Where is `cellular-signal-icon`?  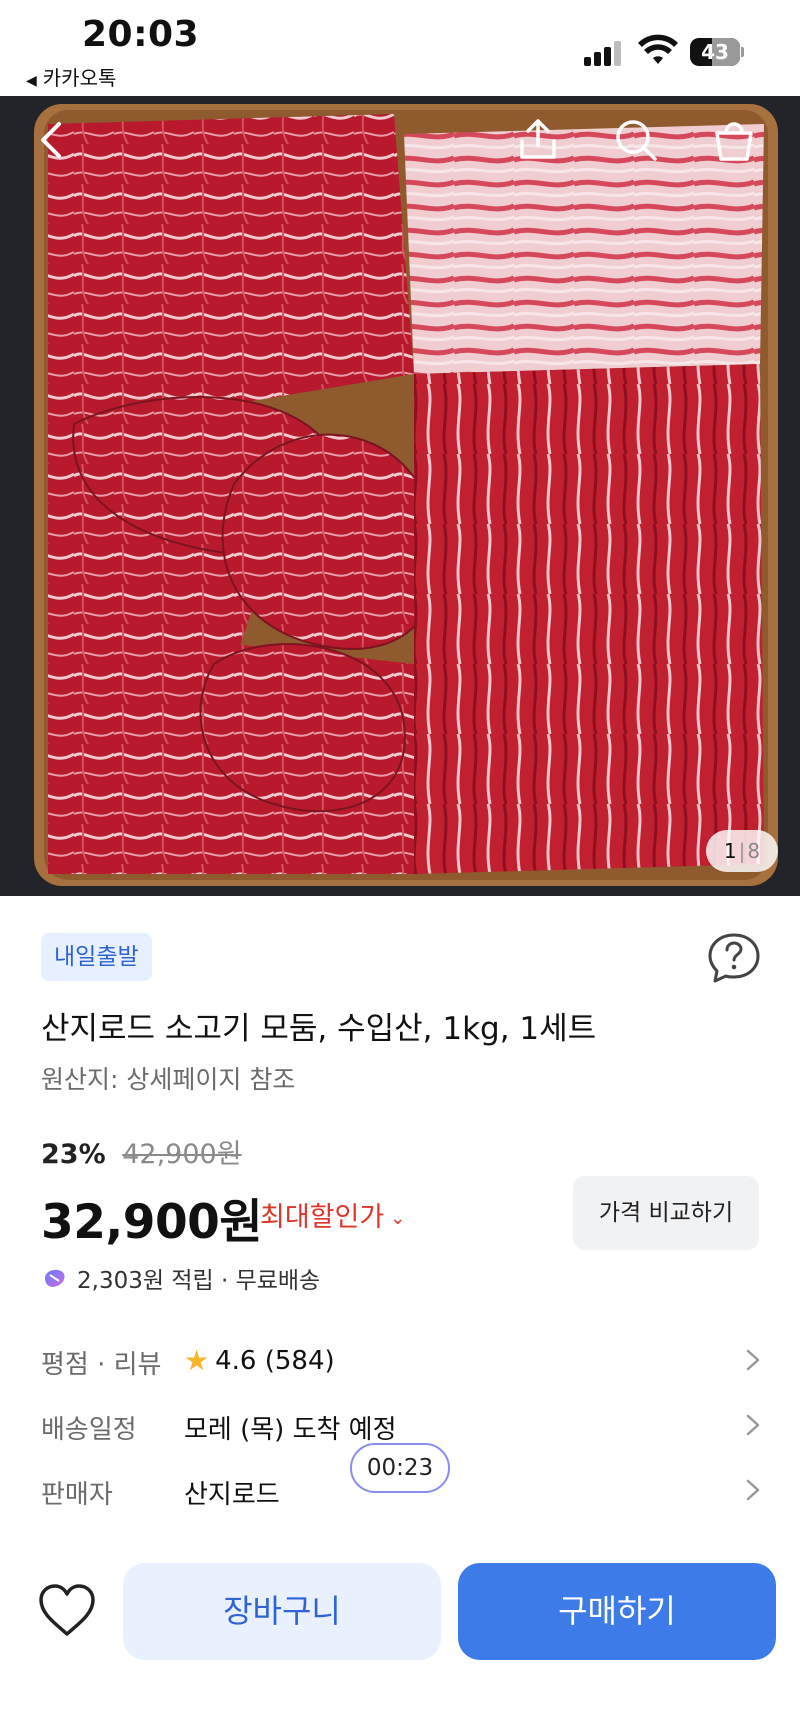 cellular-signal-icon is located at coordinates (605, 53).